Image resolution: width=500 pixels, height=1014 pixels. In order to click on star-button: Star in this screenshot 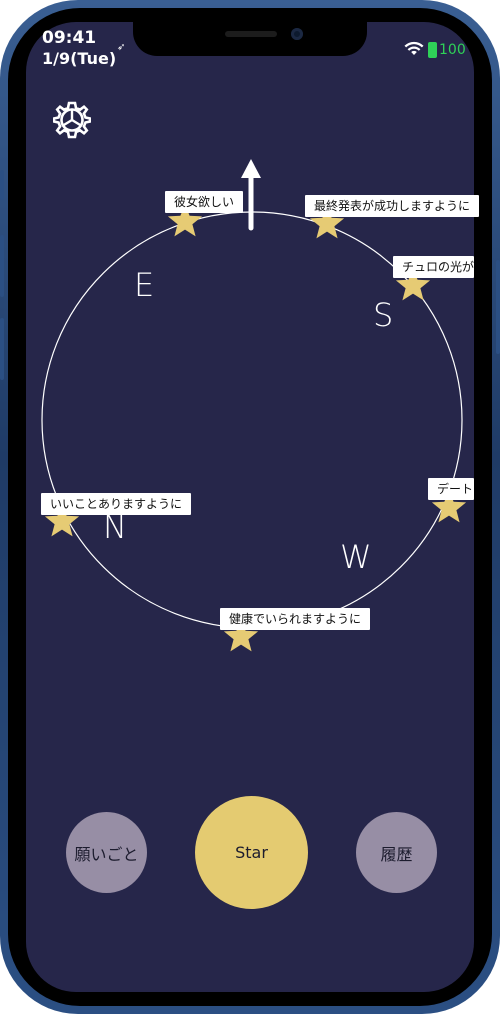, I will do `click(251, 852)`.